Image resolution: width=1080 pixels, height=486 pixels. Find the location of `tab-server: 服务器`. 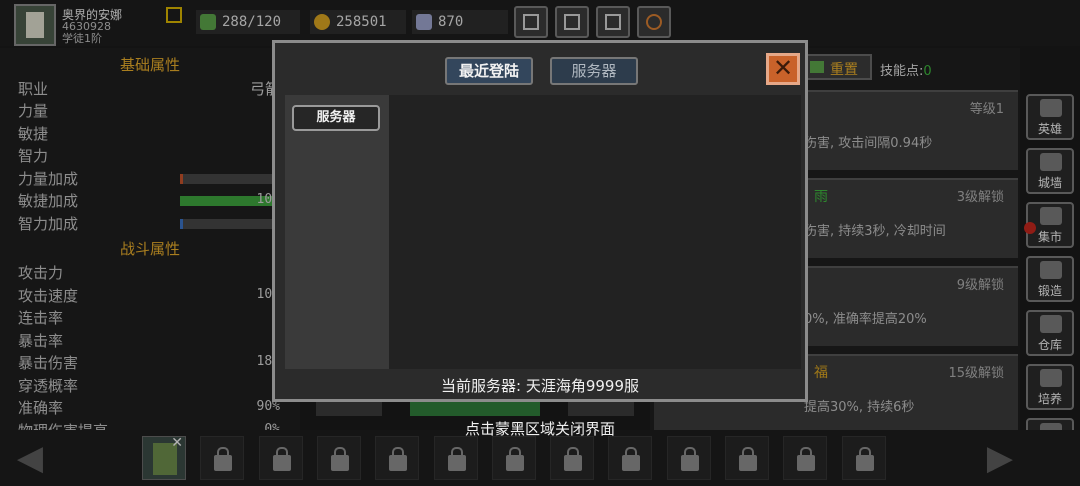

tab-server: 服务器 is located at coordinates (594, 71).